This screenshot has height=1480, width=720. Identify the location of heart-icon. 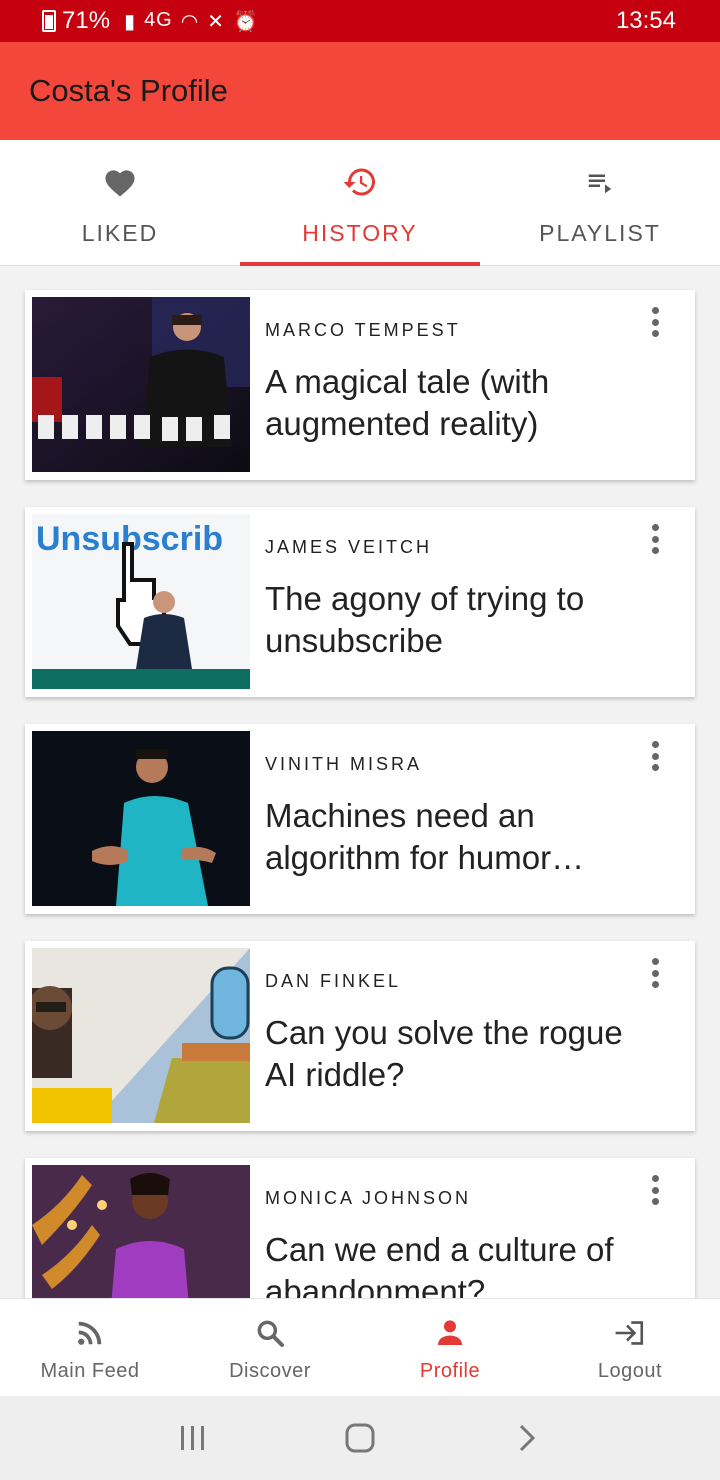
(120, 182).